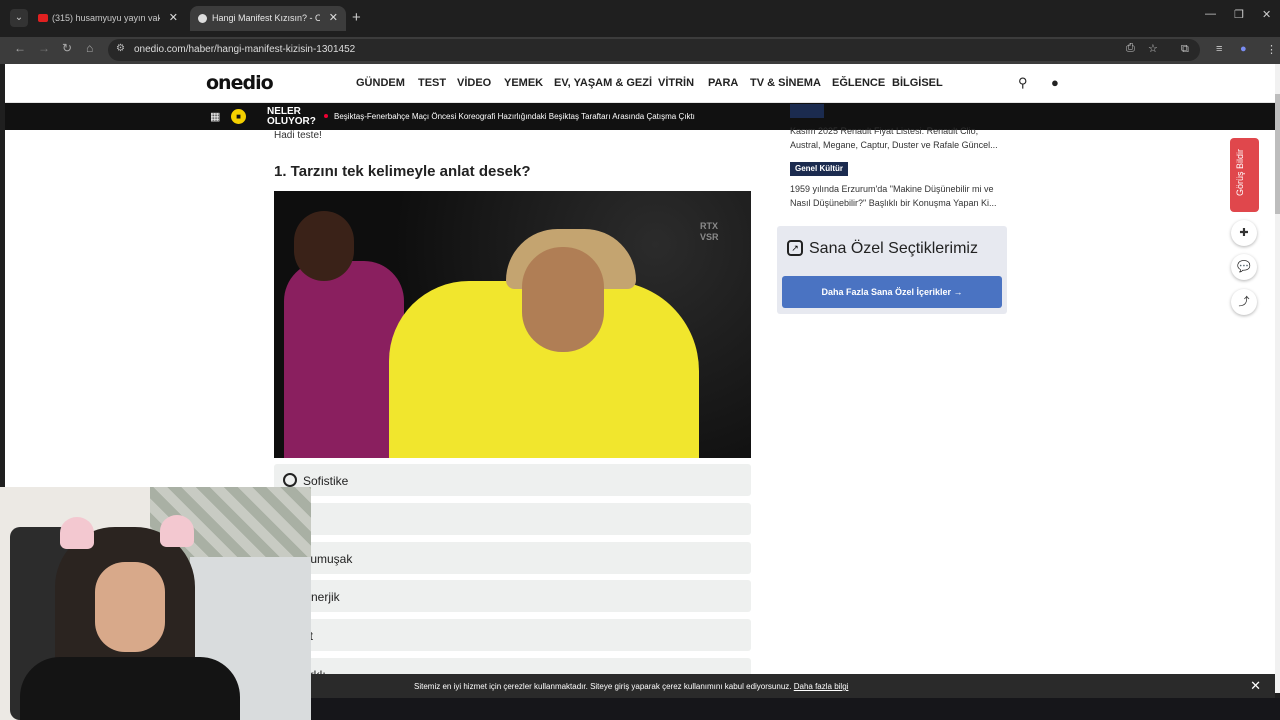 The height and width of the screenshot is (720, 1280). Describe the element at coordinates (1266, 14) in the screenshot. I see `window-close-icon: ✕` at that location.